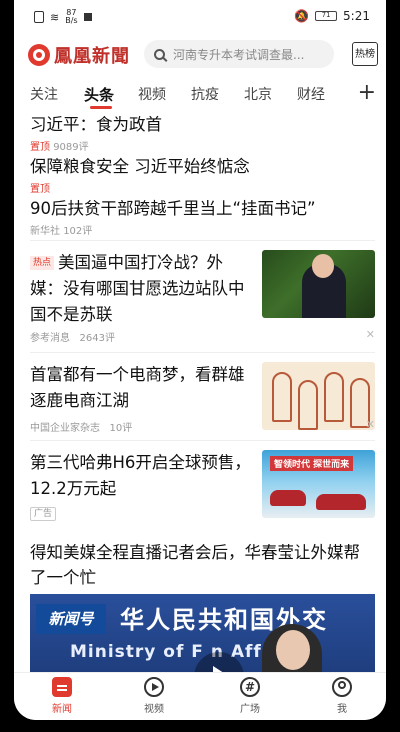 The width and height of the screenshot is (400, 732). Describe the element at coordinates (200, 696) in the screenshot. I see `bottom-navigation: 新闻 视频 # 广场 我` at that location.